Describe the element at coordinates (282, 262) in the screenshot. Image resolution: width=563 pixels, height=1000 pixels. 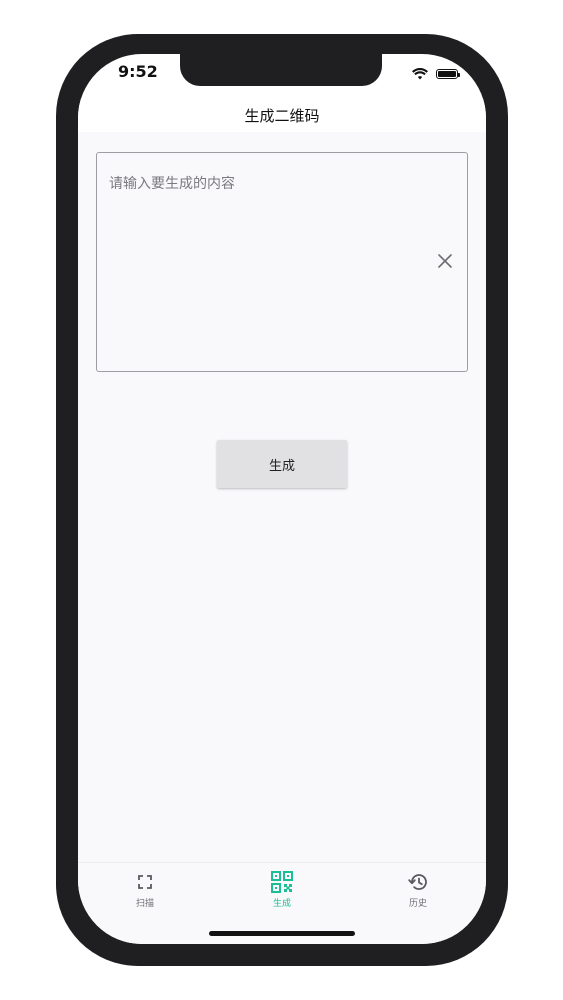
I see `content-input: 请输入要生成的内容` at that location.